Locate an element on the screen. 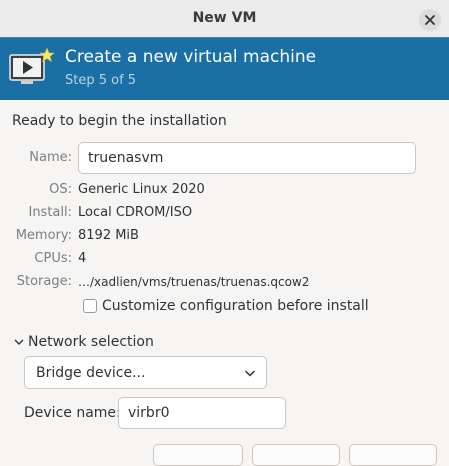  install-value: Local CDROM/ISO is located at coordinates (135, 212).